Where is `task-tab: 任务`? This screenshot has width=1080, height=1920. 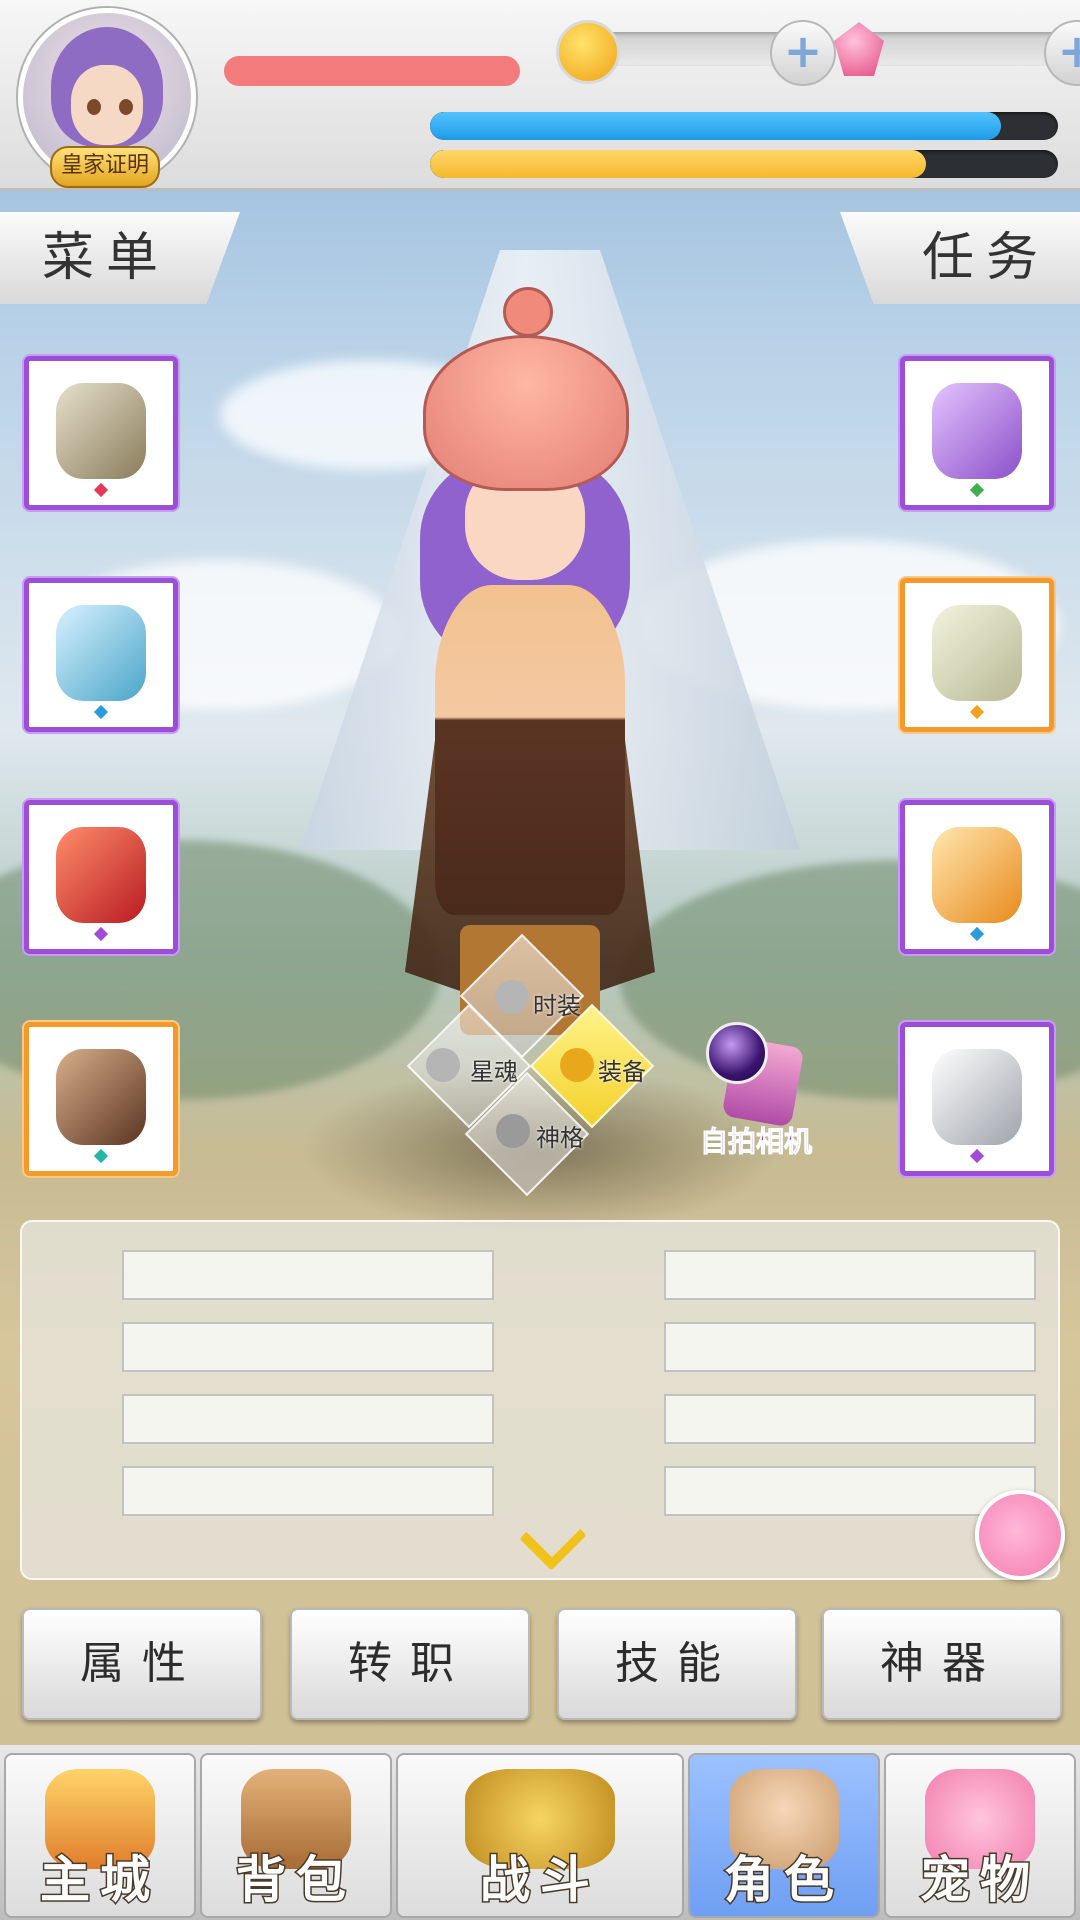
task-tab: 任务 is located at coordinates (960, 258).